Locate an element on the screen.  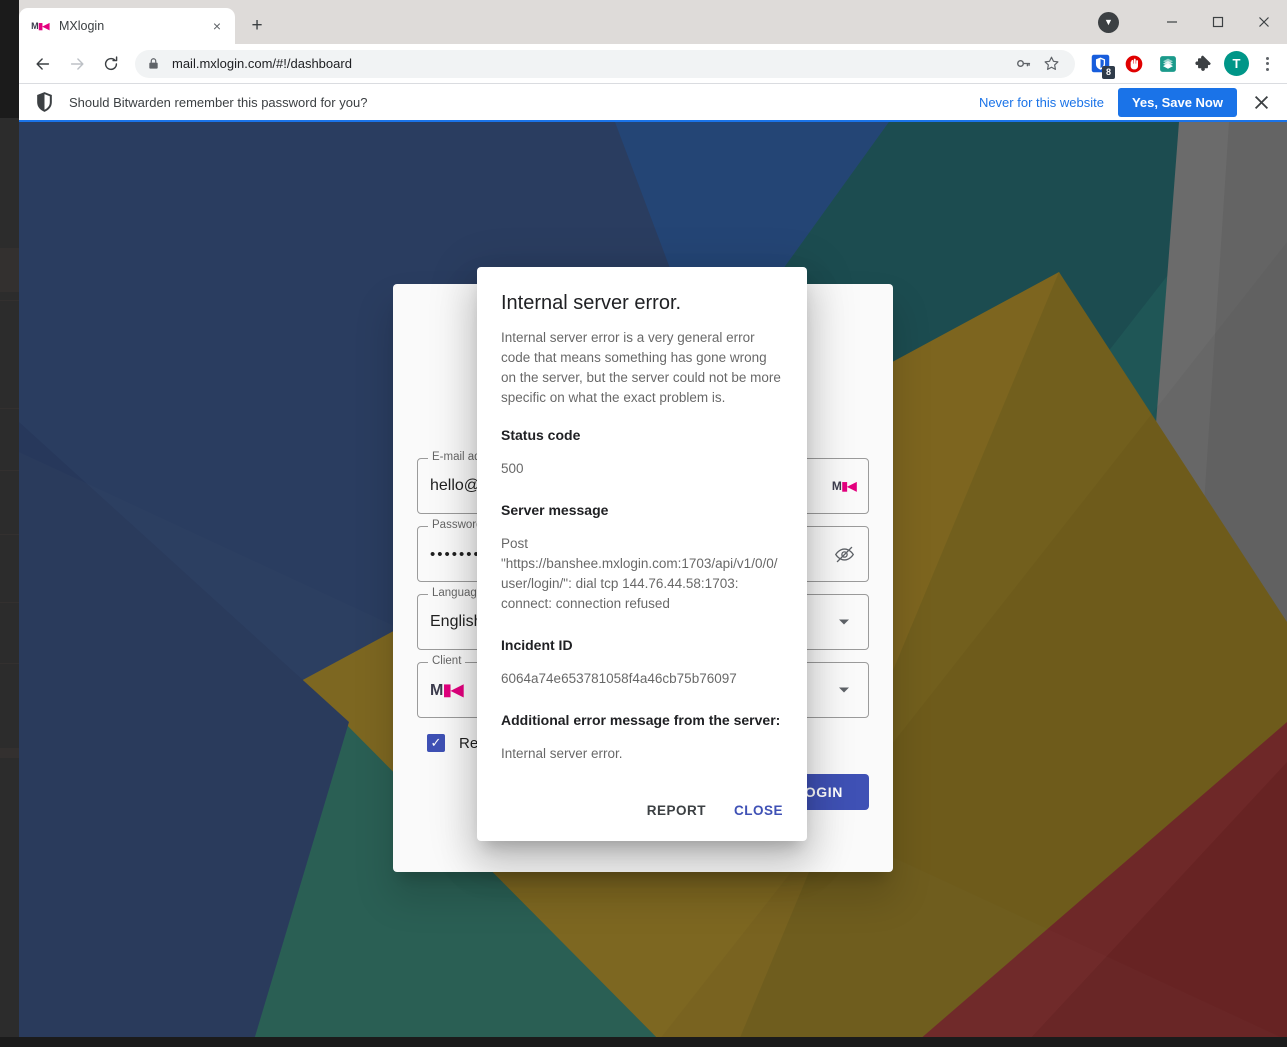
additional-error-value: Internal server error. is located at coordinates (562, 753).